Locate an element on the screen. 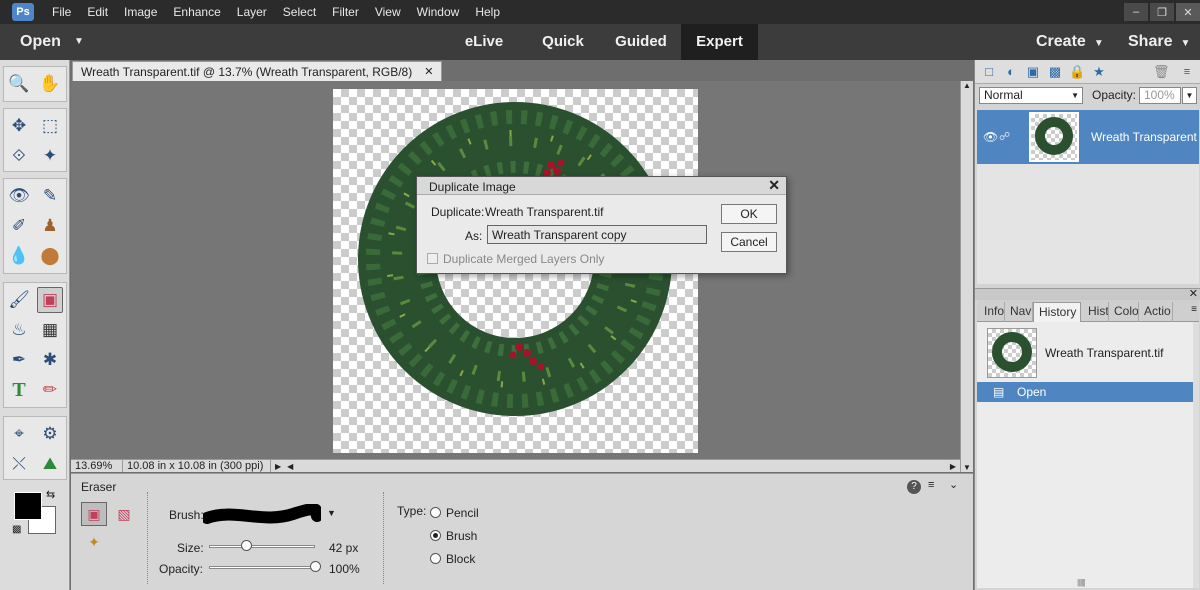  history-scrollbar is located at coordinates (1196, 455).